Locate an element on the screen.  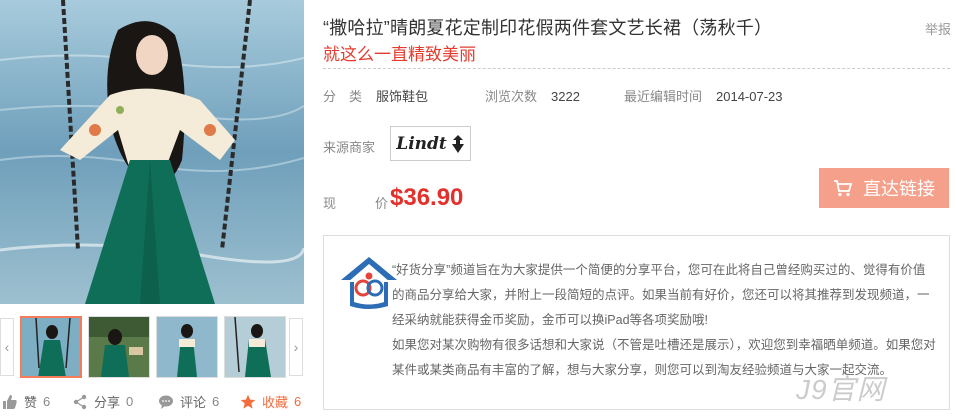
share-button: 分享 0 is located at coordinates (102, 401).